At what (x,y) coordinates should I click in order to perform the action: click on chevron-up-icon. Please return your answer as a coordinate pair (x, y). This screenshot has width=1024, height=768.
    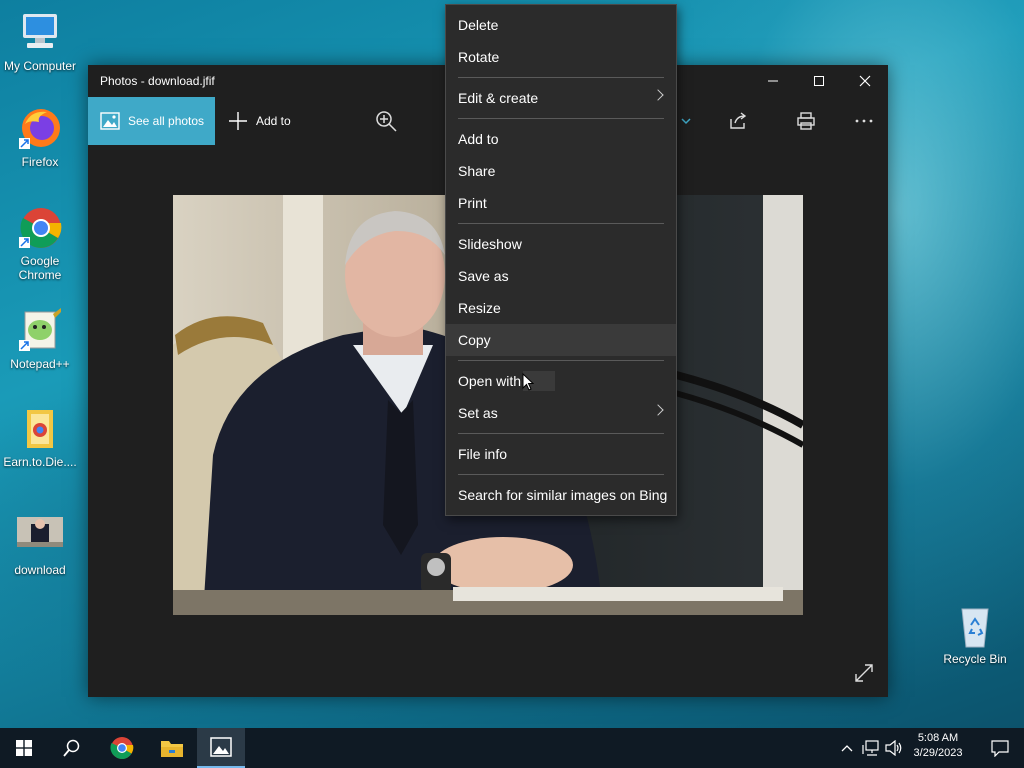
    Looking at the image, I should click on (847, 748).